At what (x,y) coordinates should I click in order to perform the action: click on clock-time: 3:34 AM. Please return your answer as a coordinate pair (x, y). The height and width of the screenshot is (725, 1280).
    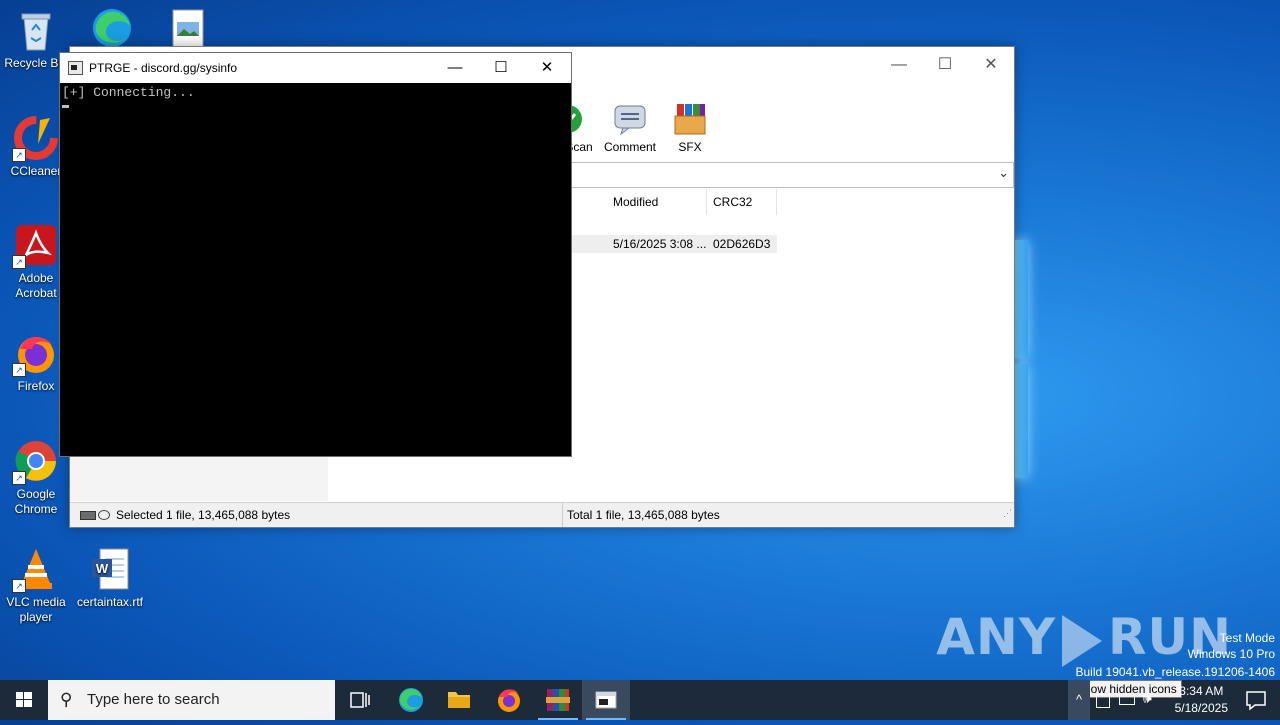
    Looking at the image, I should click on (1201, 691).